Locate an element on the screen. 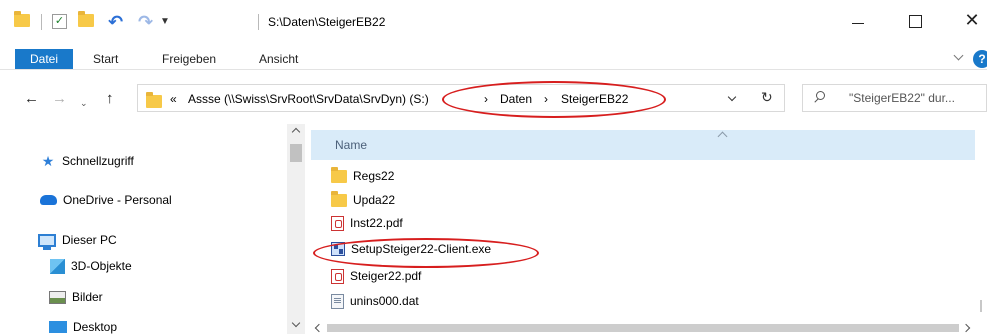 The image size is (987, 334). search-icon is located at coordinates (819, 97).